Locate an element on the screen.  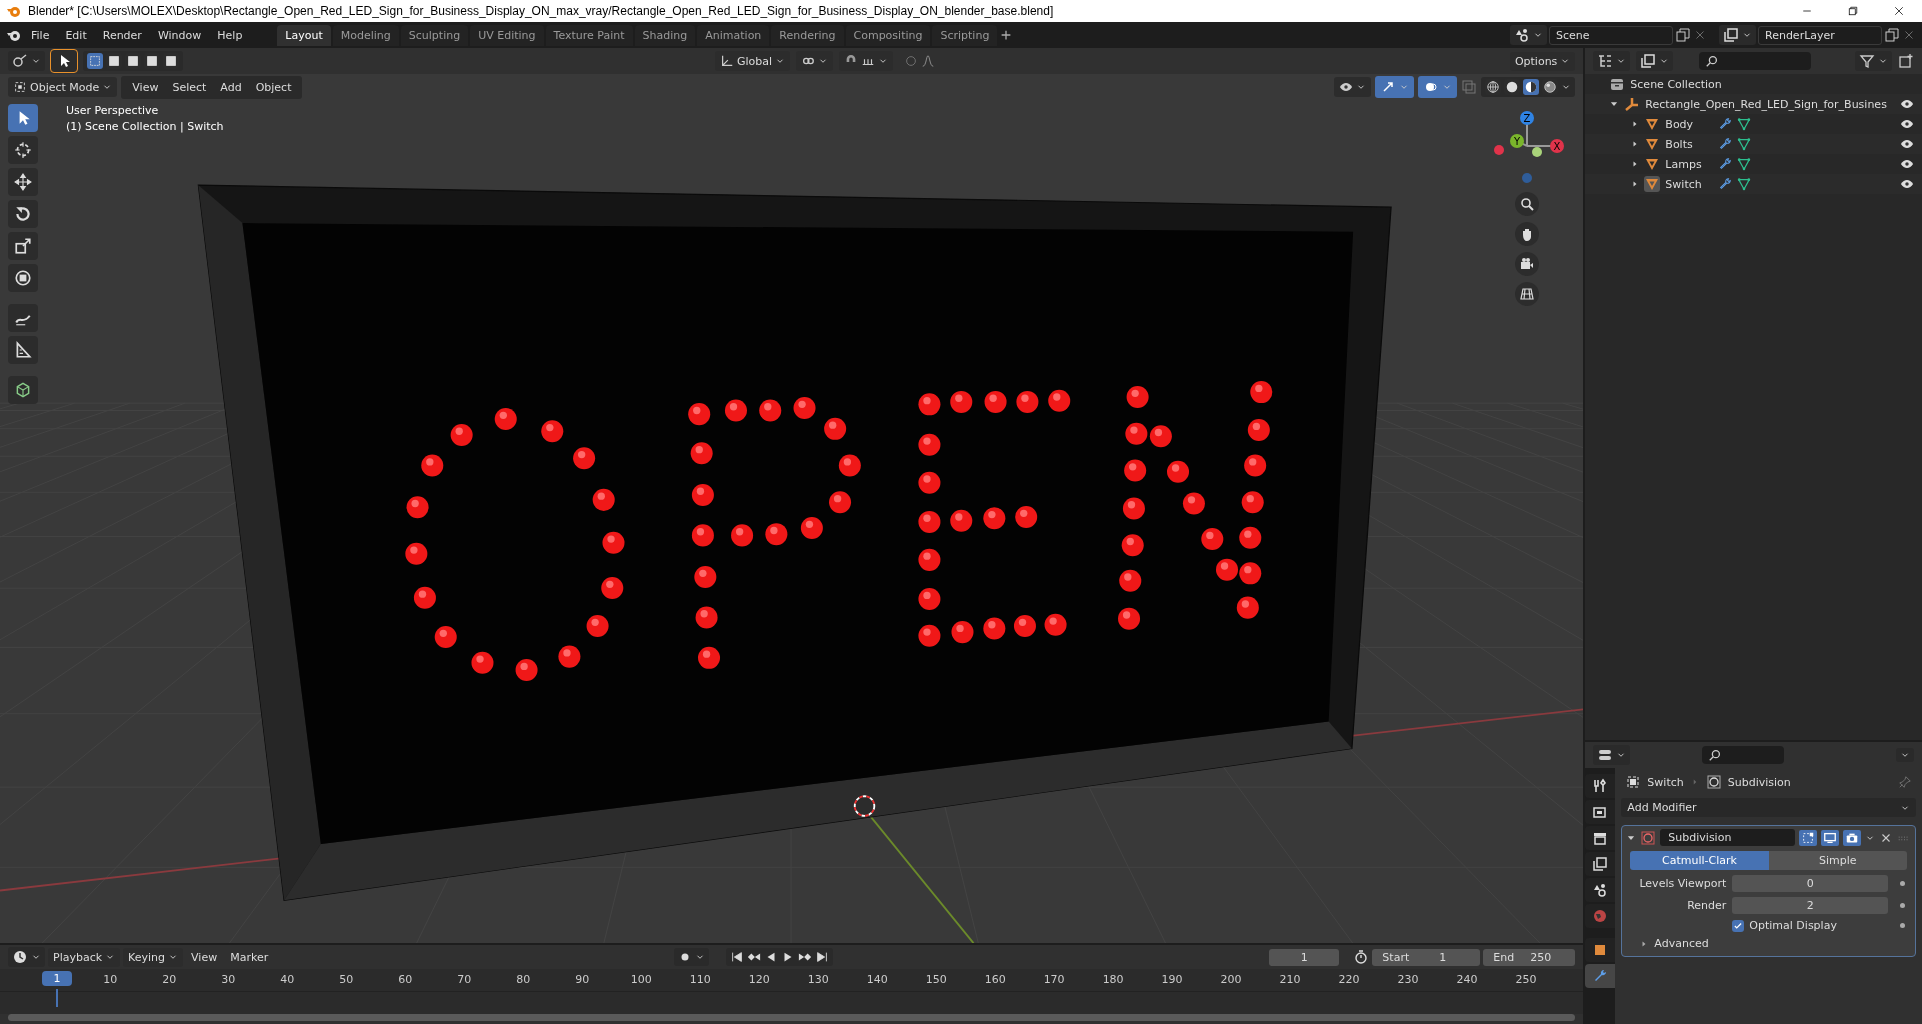
pan-button is located at coordinates (1527, 234).